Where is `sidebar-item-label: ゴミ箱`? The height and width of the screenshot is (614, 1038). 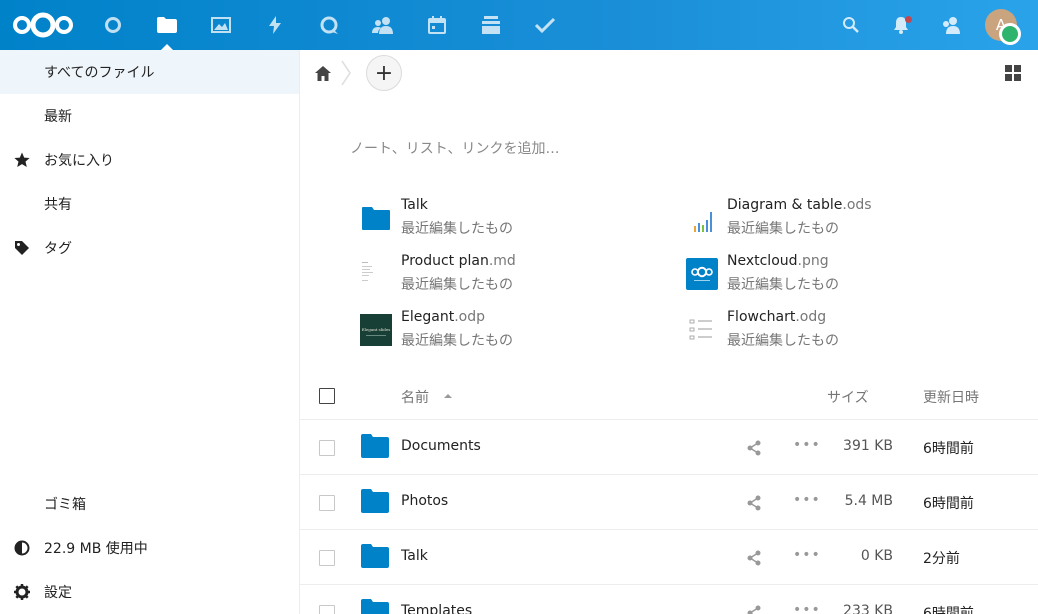 sidebar-item-label: ゴミ箱 is located at coordinates (65, 505).